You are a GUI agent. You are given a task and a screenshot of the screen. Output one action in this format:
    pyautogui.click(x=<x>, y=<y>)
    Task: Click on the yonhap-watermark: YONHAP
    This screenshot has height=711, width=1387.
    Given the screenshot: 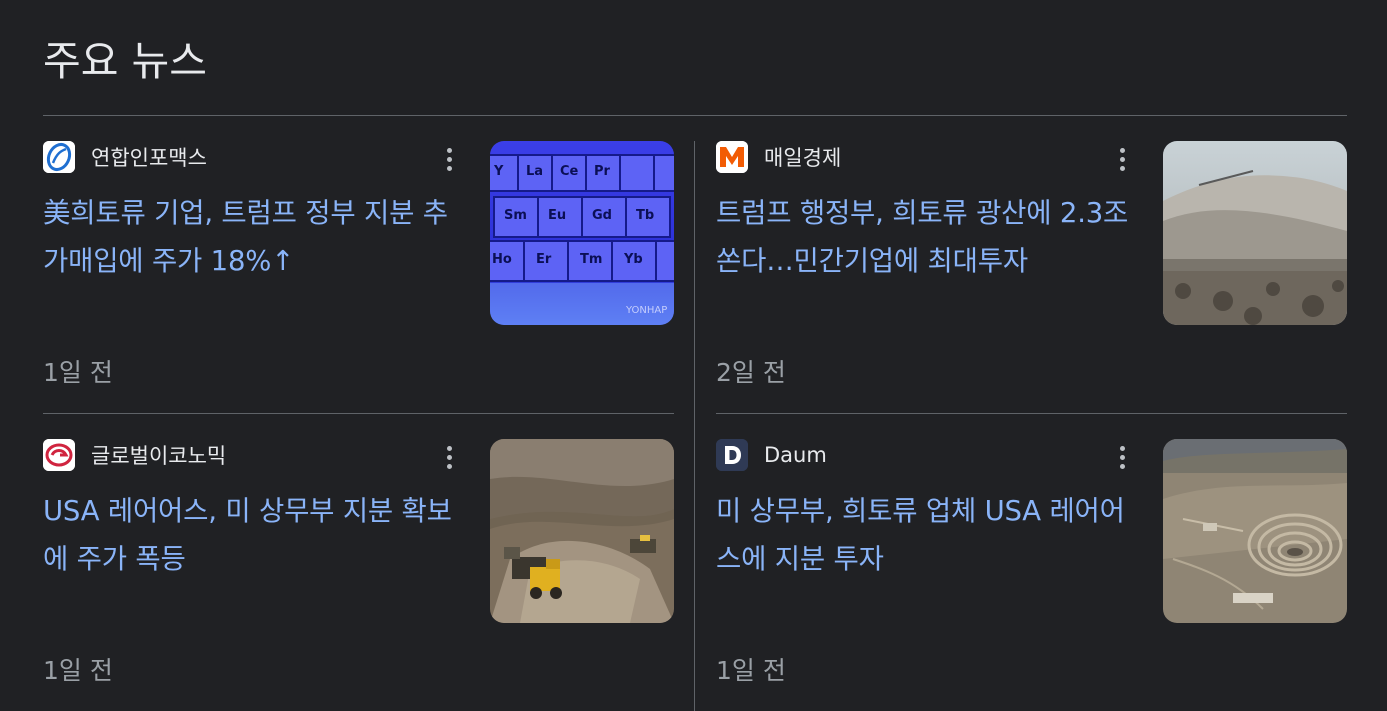 What is the action you would take?
    pyautogui.click(x=646, y=310)
    